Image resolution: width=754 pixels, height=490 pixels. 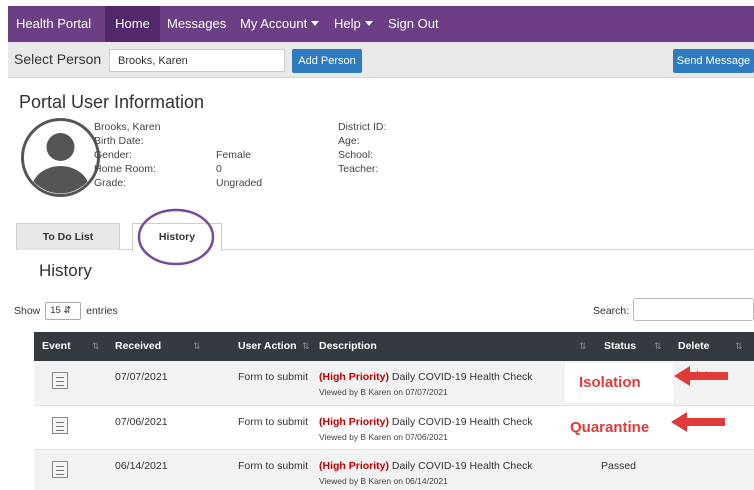 I want to click on show-label: Show, so click(x=27, y=310).